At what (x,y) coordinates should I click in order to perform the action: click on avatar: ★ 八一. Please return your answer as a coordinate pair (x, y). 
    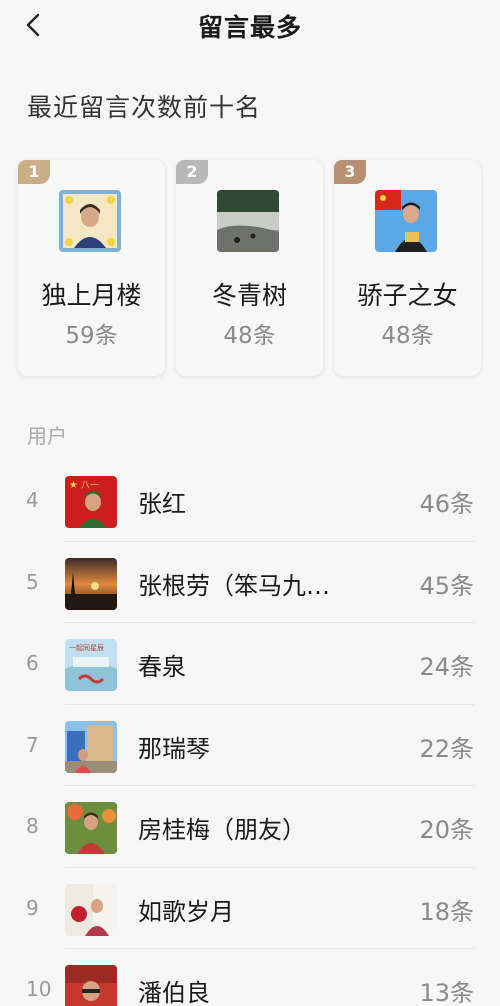
    Looking at the image, I should click on (91, 502).